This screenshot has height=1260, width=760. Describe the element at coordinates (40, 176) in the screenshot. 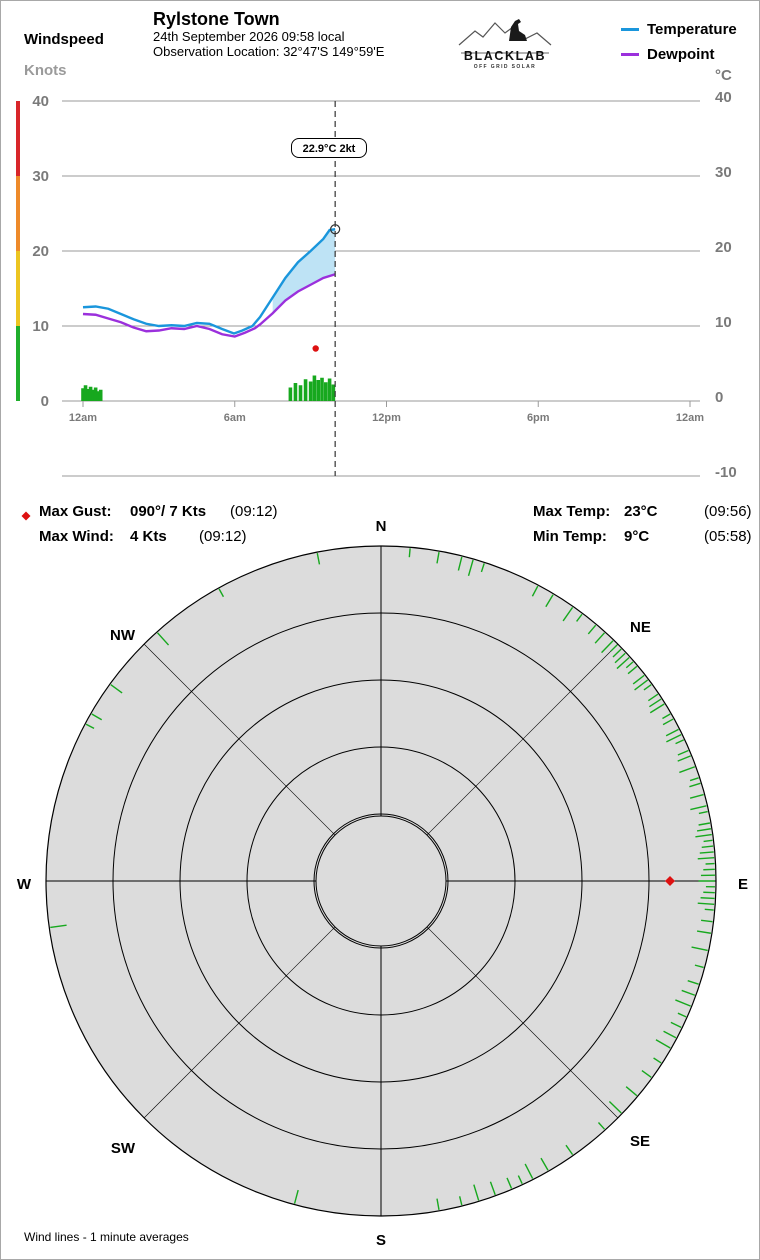

I see `left-tick-label: 30` at that location.